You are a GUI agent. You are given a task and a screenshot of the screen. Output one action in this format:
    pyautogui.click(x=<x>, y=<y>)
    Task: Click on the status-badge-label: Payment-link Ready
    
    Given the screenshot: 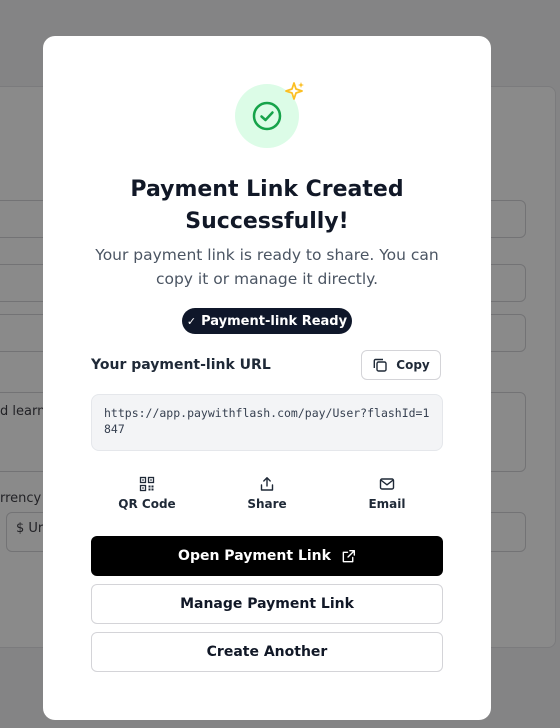 What is the action you would take?
    pyautogui.click(x=274, y=321)
    